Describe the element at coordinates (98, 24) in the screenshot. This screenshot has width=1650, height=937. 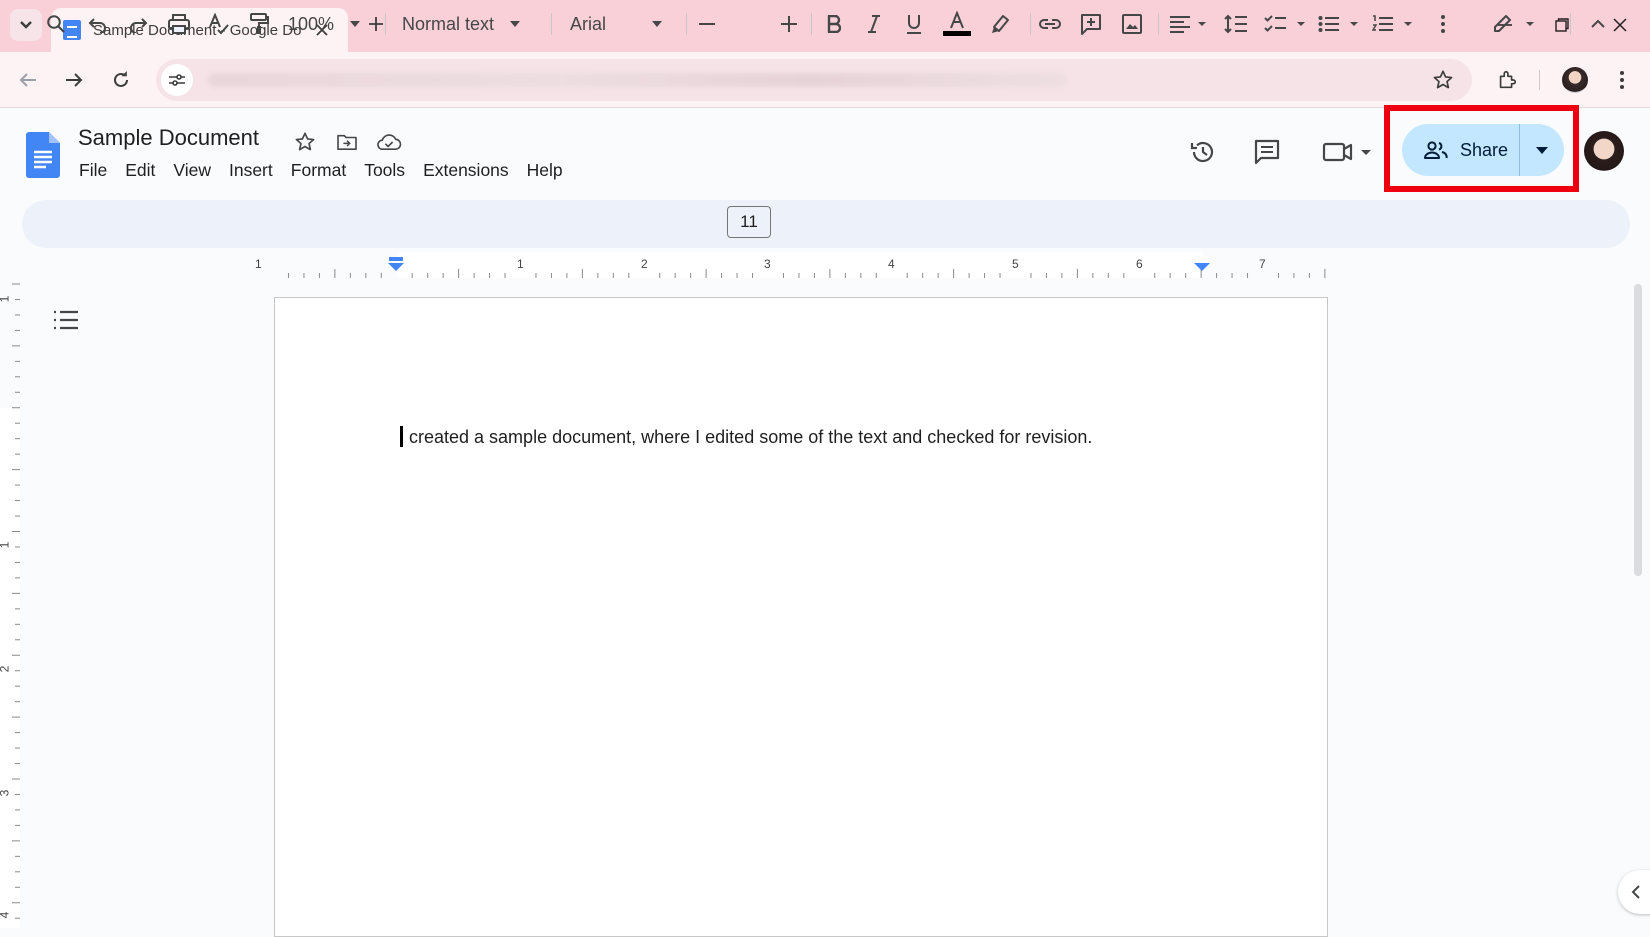
I see `undo-icon` at that location.